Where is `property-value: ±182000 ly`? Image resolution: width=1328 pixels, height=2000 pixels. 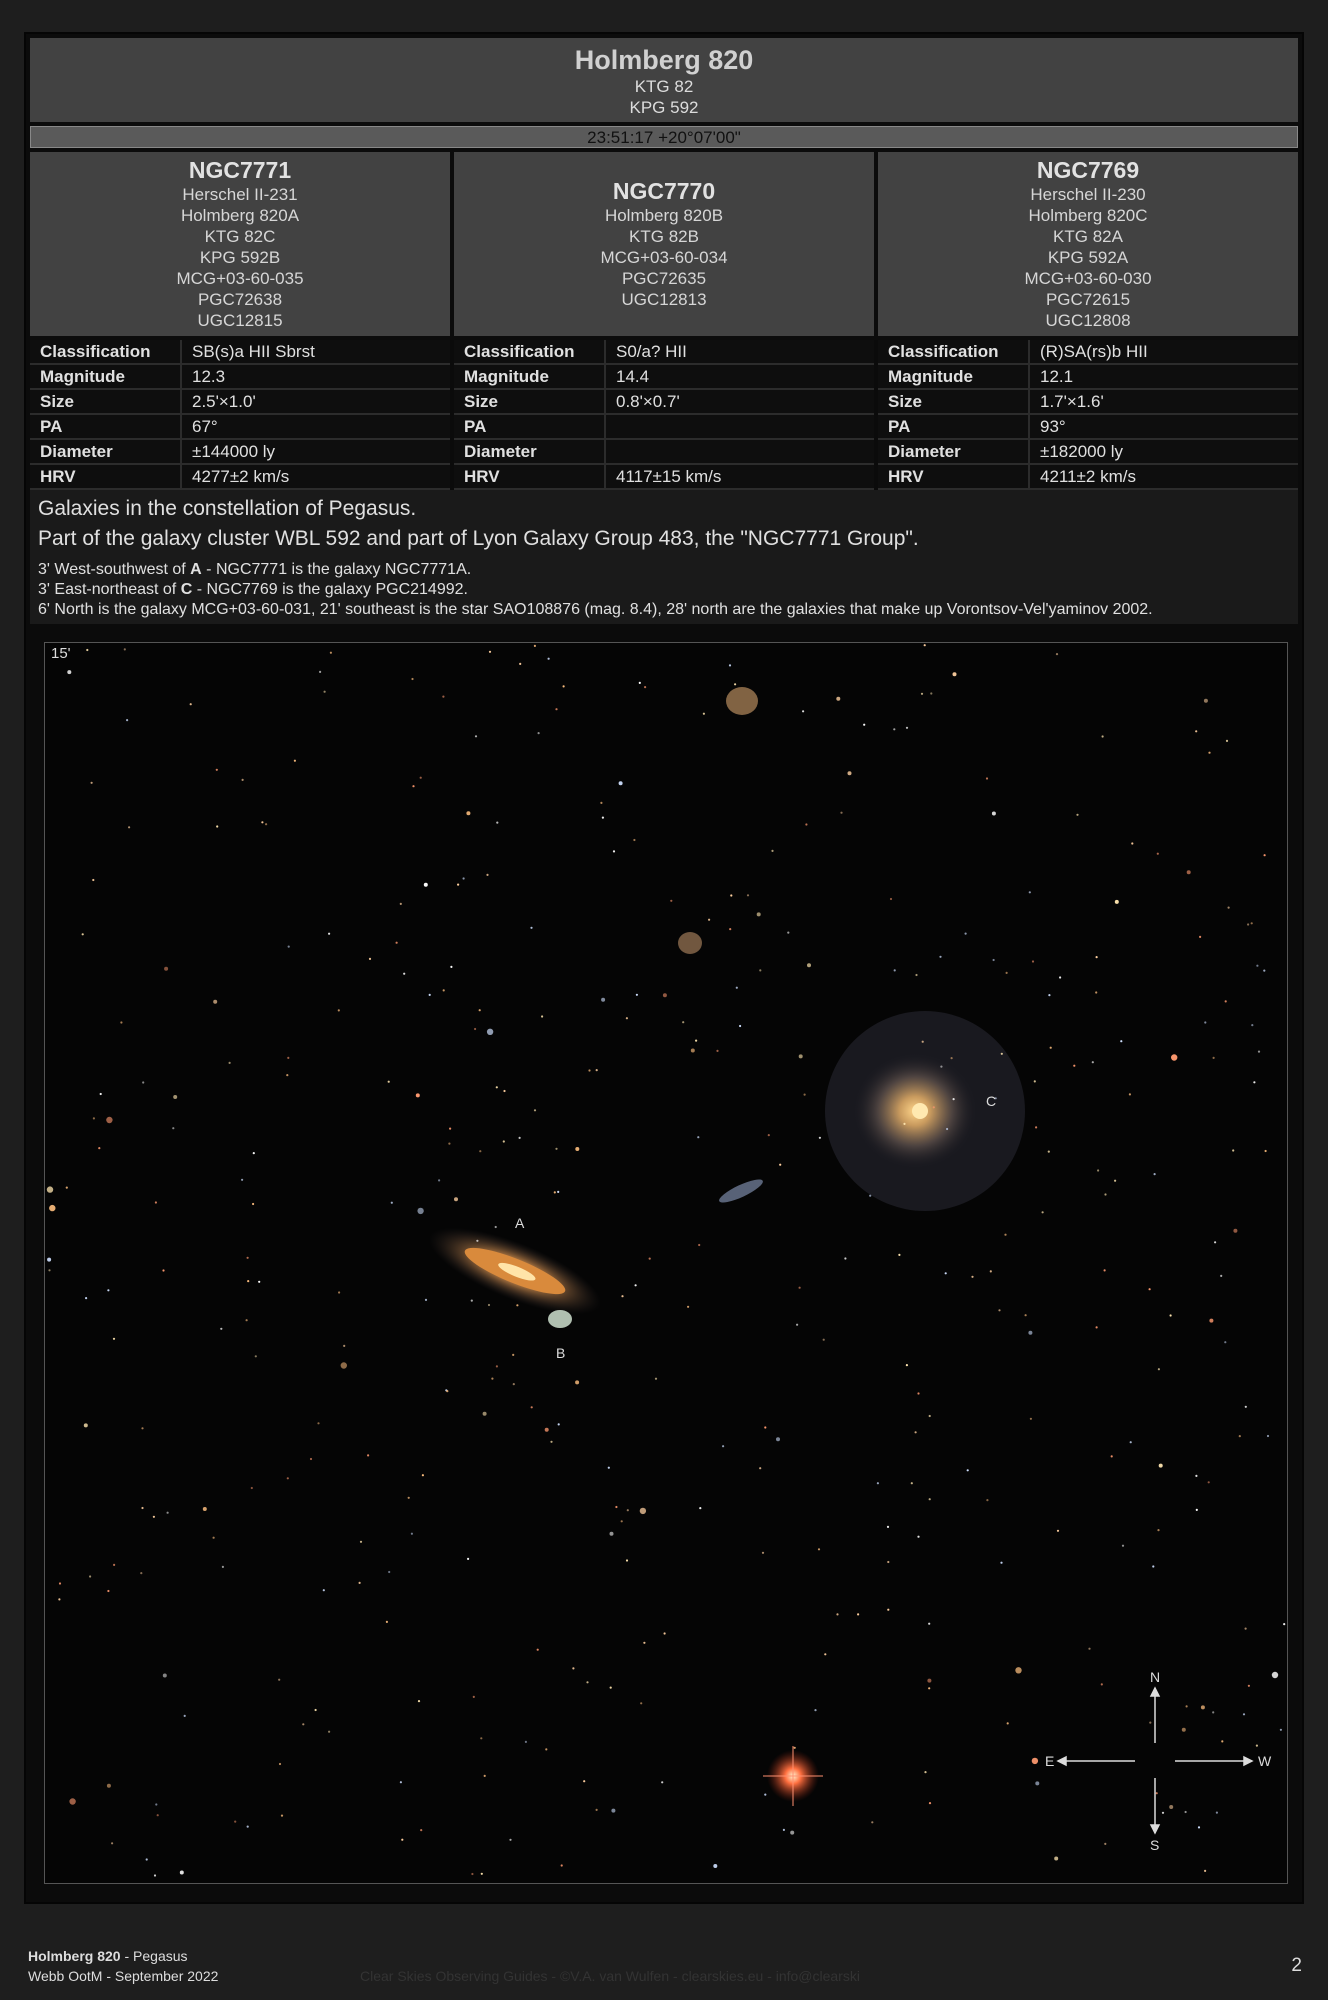 property-value: ±182000 ly is located at coordinates (1163, 452).